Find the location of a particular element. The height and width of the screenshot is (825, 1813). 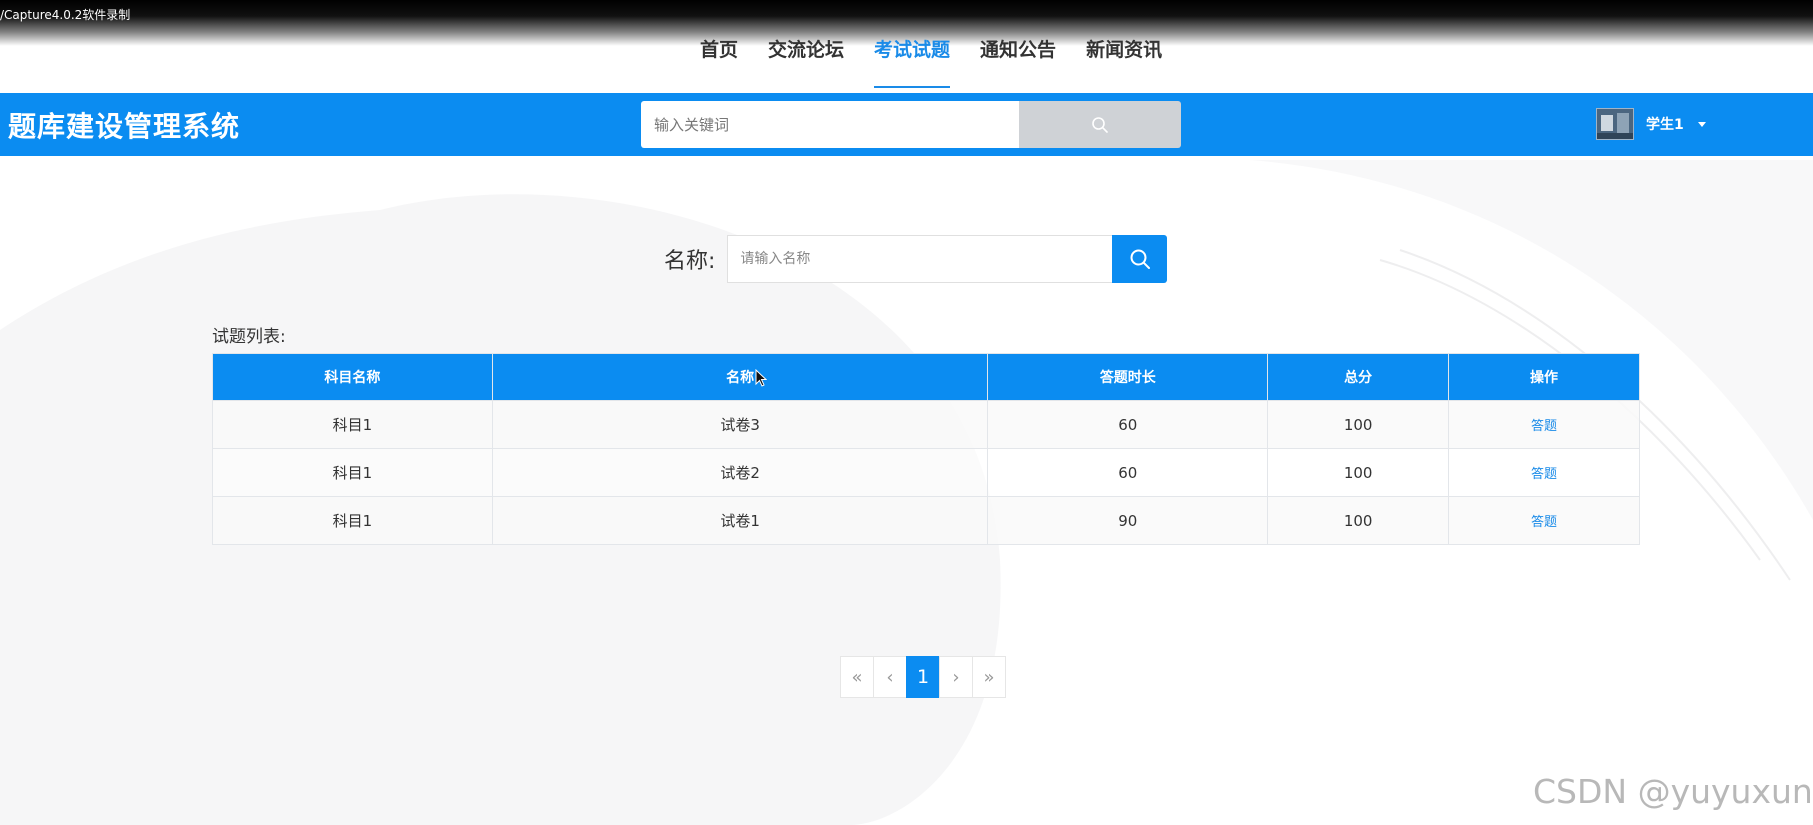

column-header: 总分 is located at coordinates (1358, 377).